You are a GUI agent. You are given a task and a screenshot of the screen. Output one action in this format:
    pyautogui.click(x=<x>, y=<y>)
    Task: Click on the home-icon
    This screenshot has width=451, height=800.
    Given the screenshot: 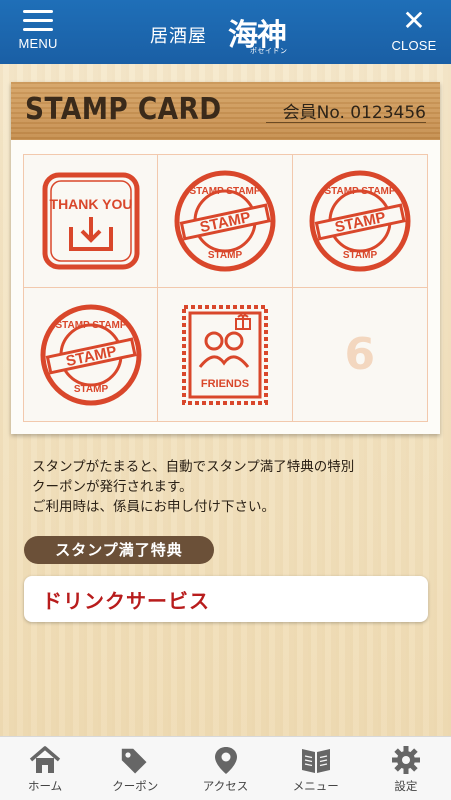 What is the action you would take?
    pyautogui.click(x=45, y=759)
    